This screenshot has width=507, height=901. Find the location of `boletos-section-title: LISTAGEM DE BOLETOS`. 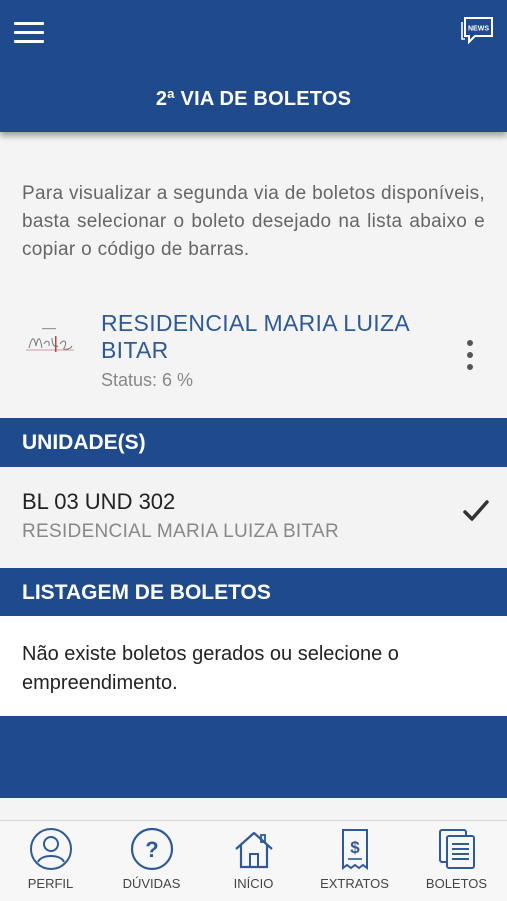

boletos-section-title: LISTAGEM DE BOLETOS is located at coordinates (146, 592).